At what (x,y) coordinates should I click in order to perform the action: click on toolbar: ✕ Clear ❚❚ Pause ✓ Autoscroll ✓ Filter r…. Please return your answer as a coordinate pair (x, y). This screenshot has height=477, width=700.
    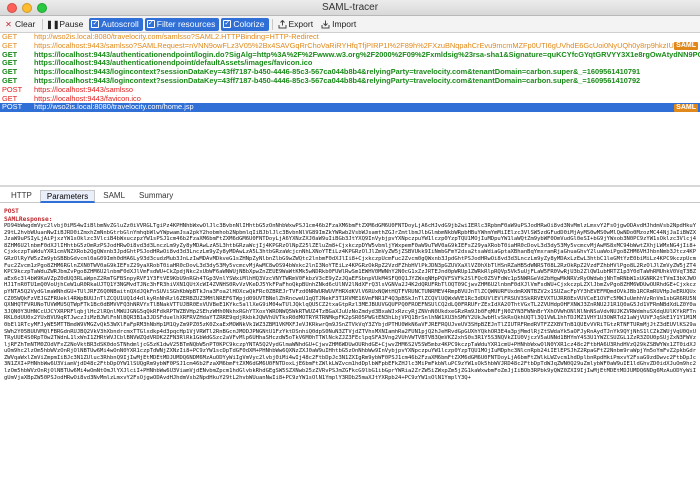
    Looking at the image, I should click on (350, 24).